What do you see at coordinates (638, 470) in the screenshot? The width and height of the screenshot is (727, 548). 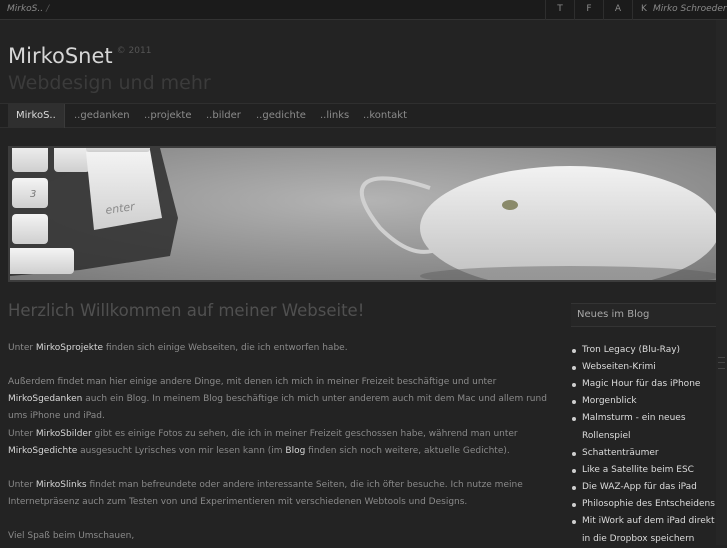 I see `blog-post-link: Like a Satellite beim ESC` at bounding box center [638, 470].